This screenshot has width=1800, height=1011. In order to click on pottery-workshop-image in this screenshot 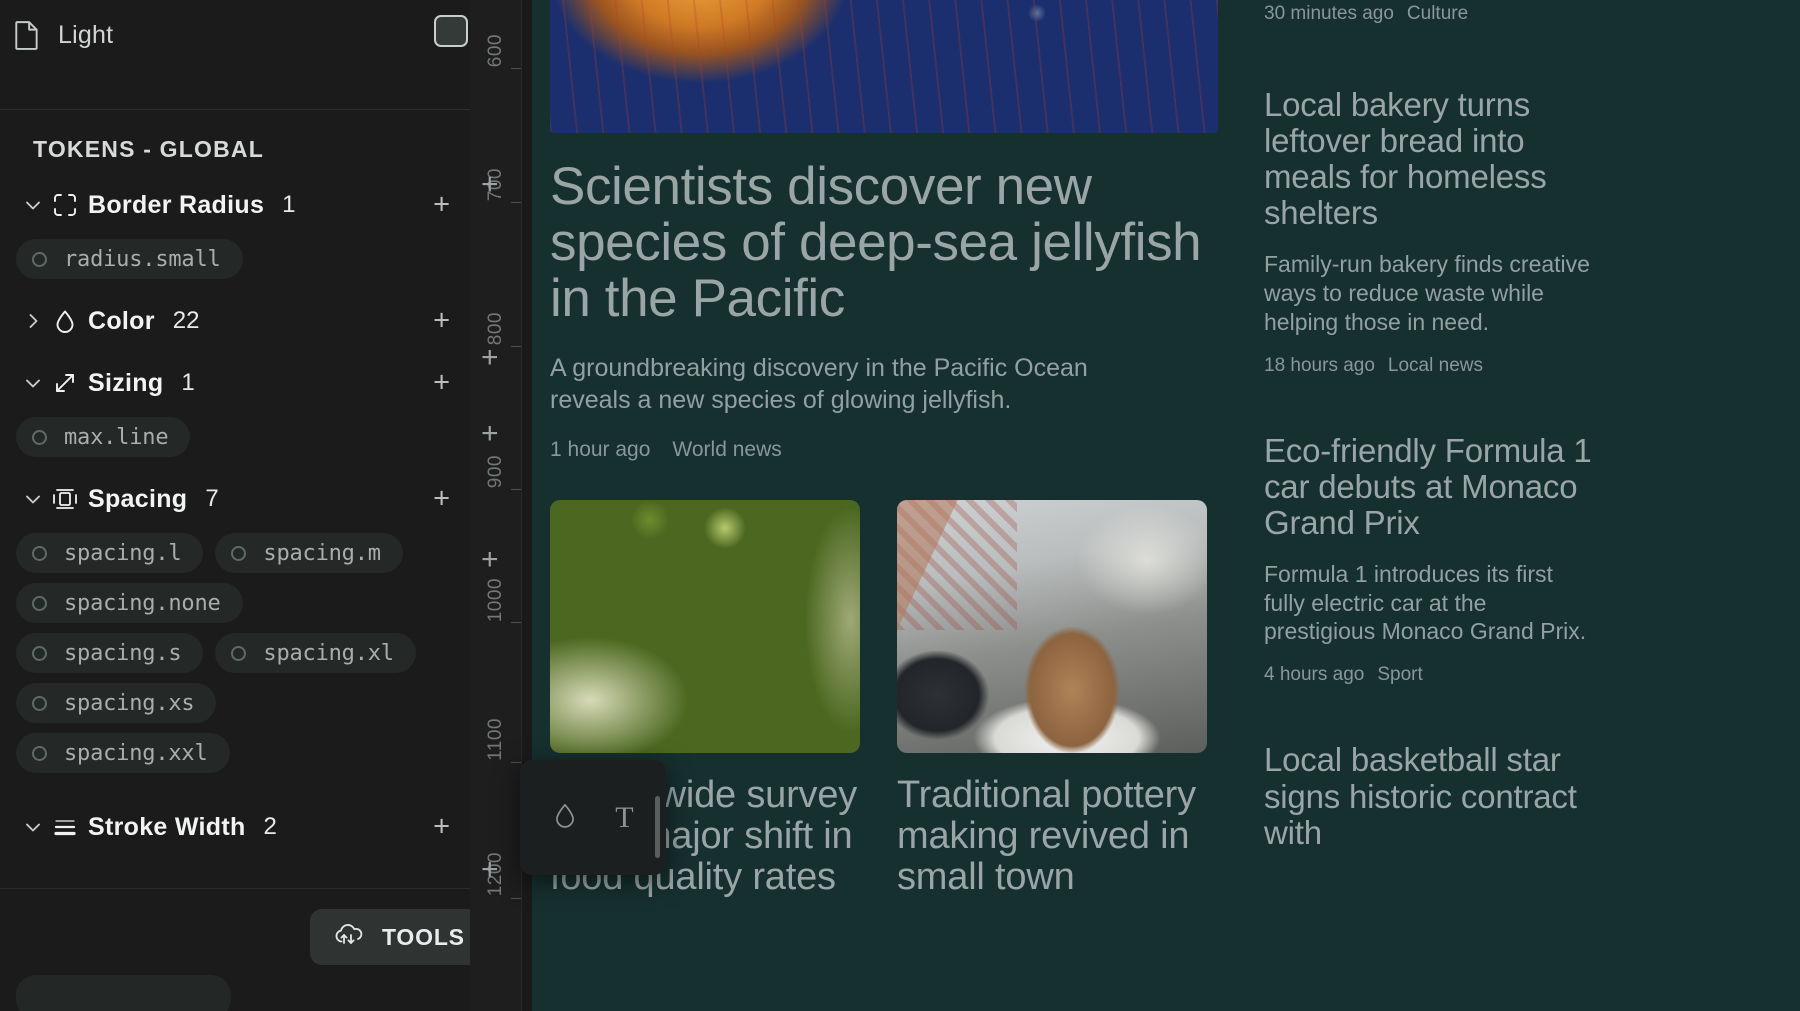, I will do `click(1052, 626)`.